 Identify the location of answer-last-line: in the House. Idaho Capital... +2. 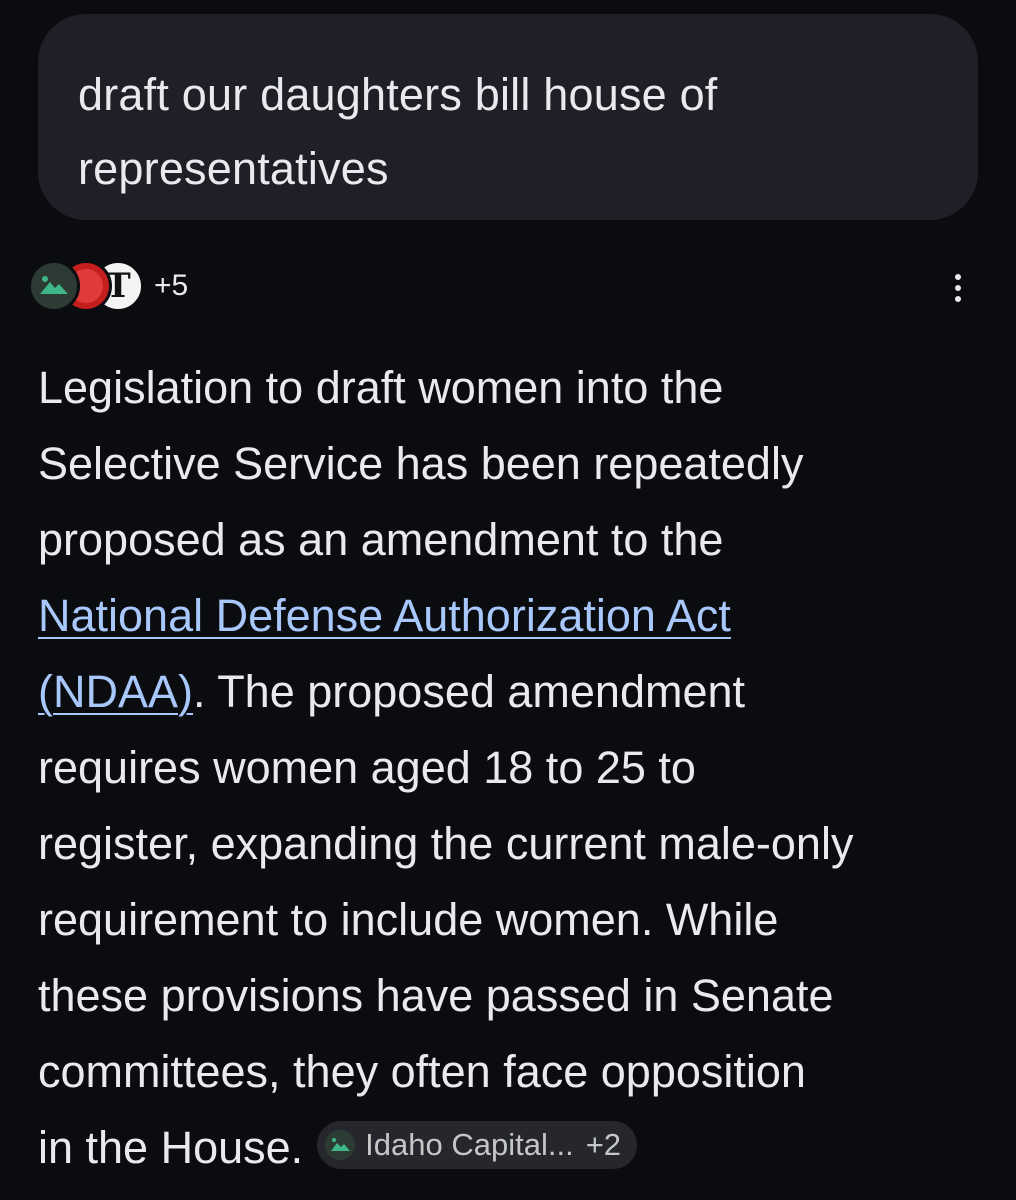
(513, 1148).